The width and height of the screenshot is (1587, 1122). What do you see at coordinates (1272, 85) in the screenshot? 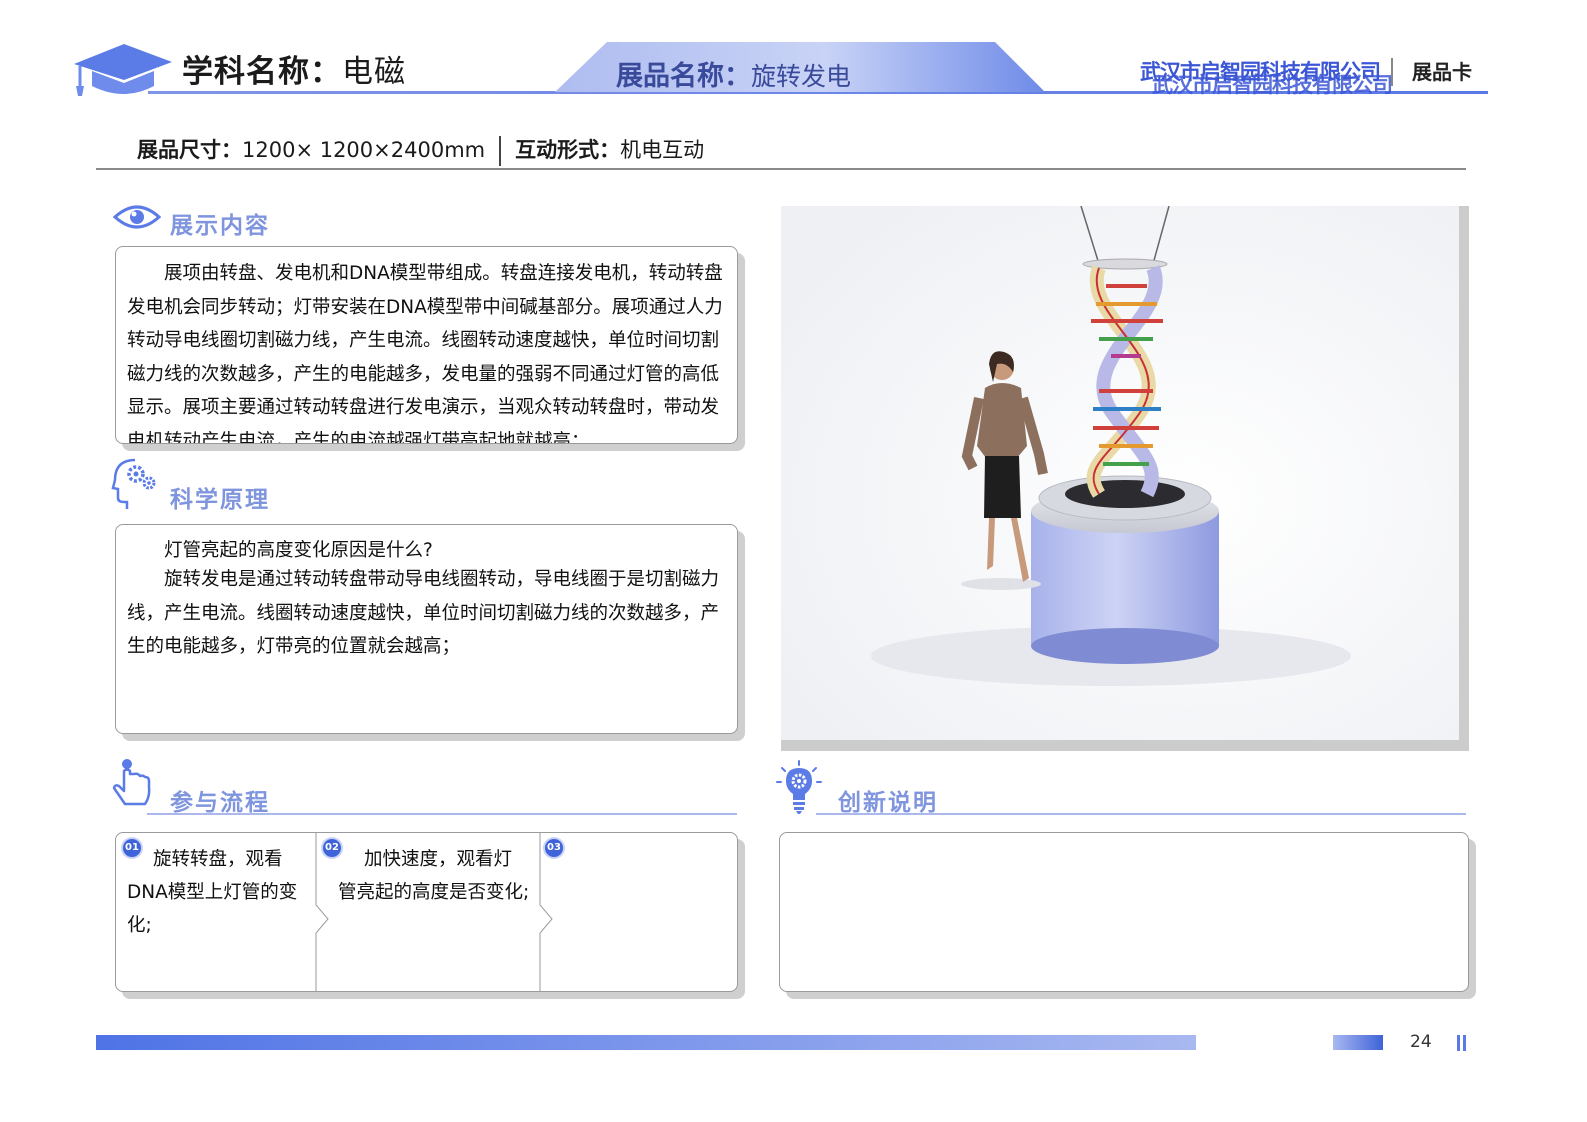
I see `company-name-shadow: 武汉市启智园科技有限公司` at bounding box center [1272, 85].